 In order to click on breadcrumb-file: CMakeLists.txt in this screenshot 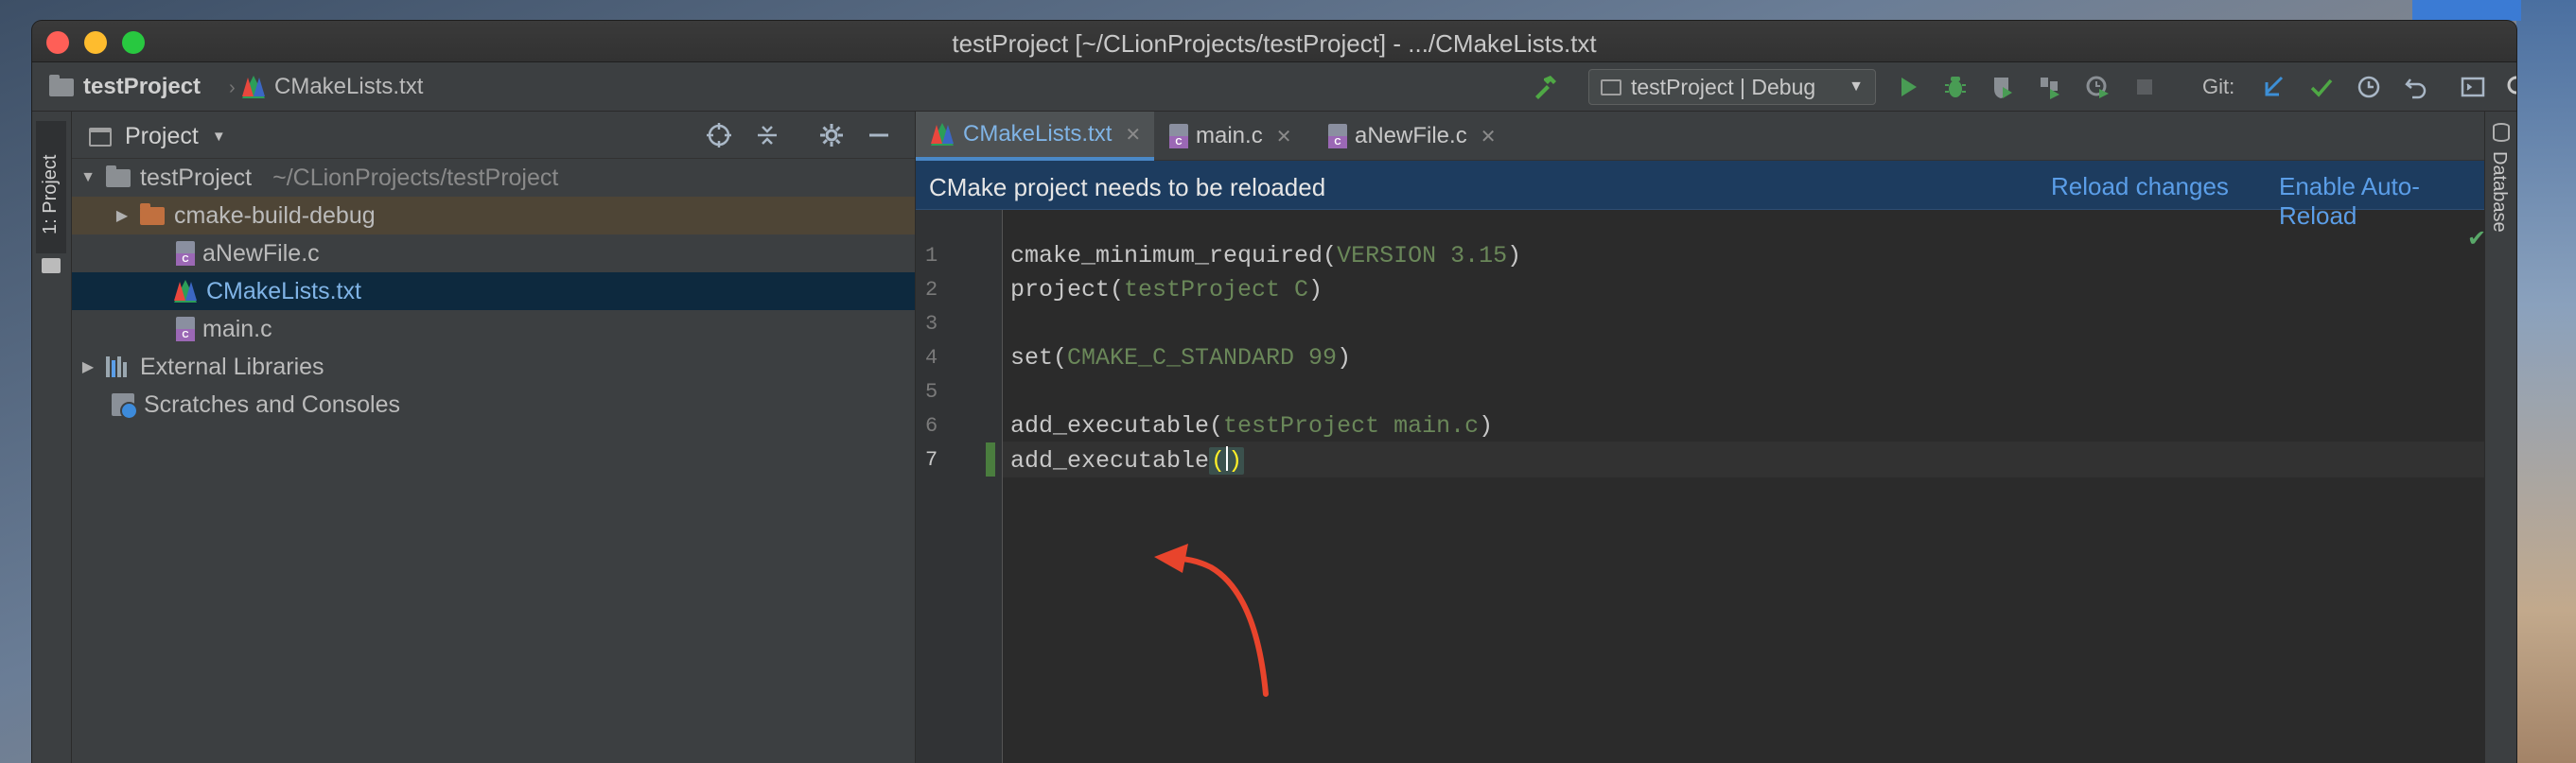, I will do `click(333, 87)`.